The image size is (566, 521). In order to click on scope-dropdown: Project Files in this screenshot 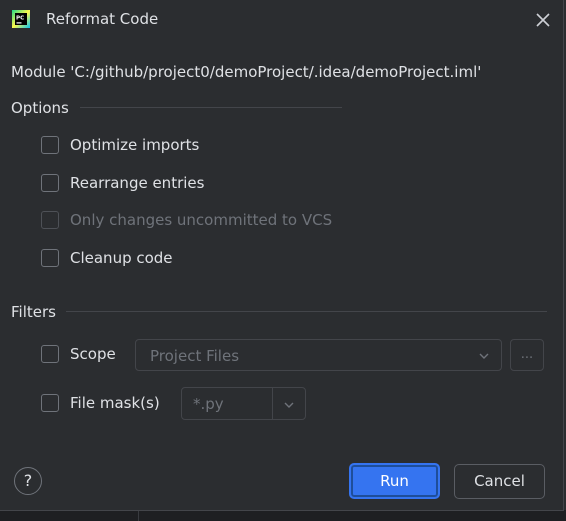, I will do `click(318, 355)`.